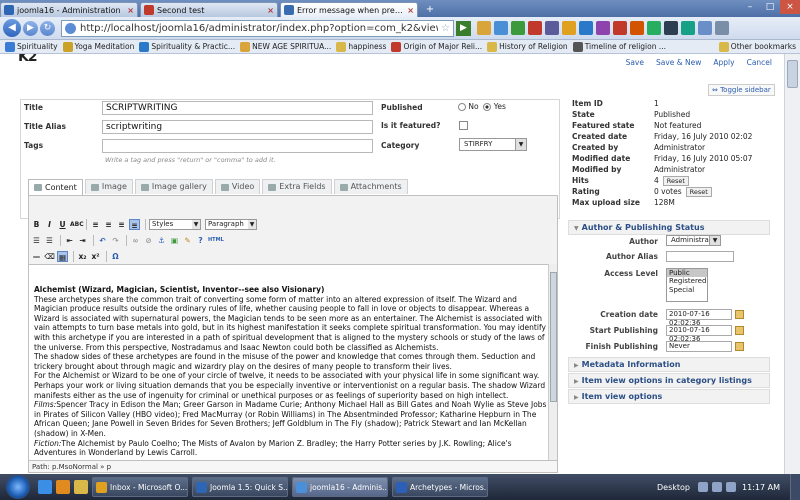 This screenshot has width=800, height=500. What do you see at coordinates (792, 264) in the screenshot?
I see `page-scrollbar` at bounding box center [792, 264].